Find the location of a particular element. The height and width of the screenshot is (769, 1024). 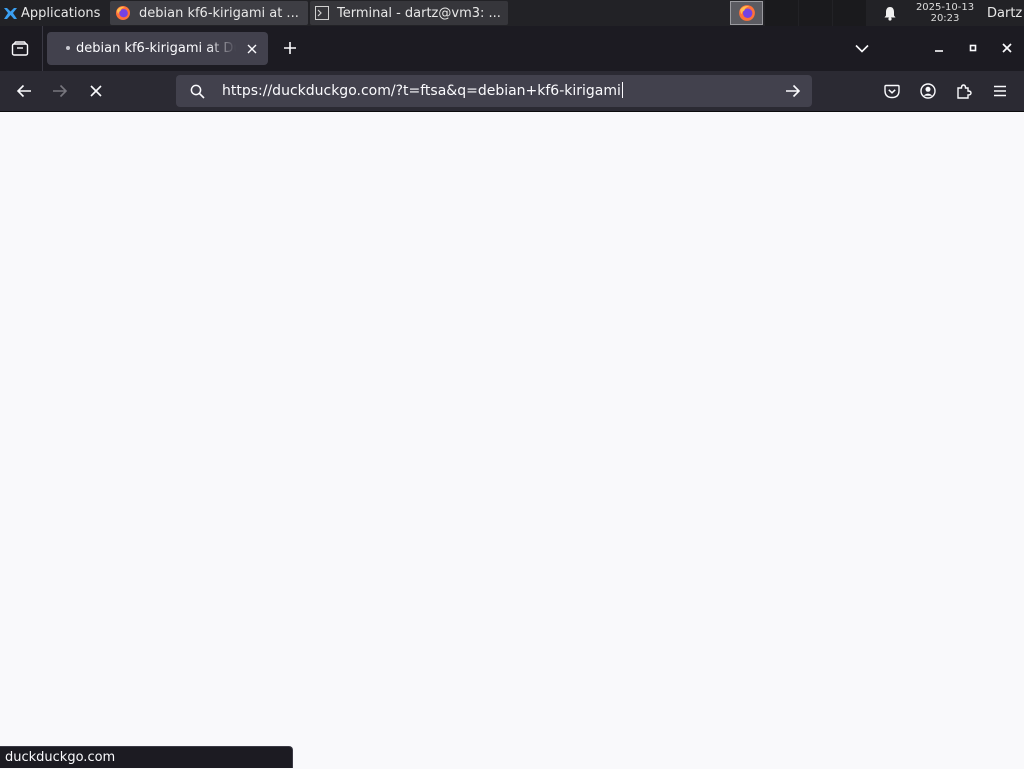

go-button is located at coordinates (793, 91).